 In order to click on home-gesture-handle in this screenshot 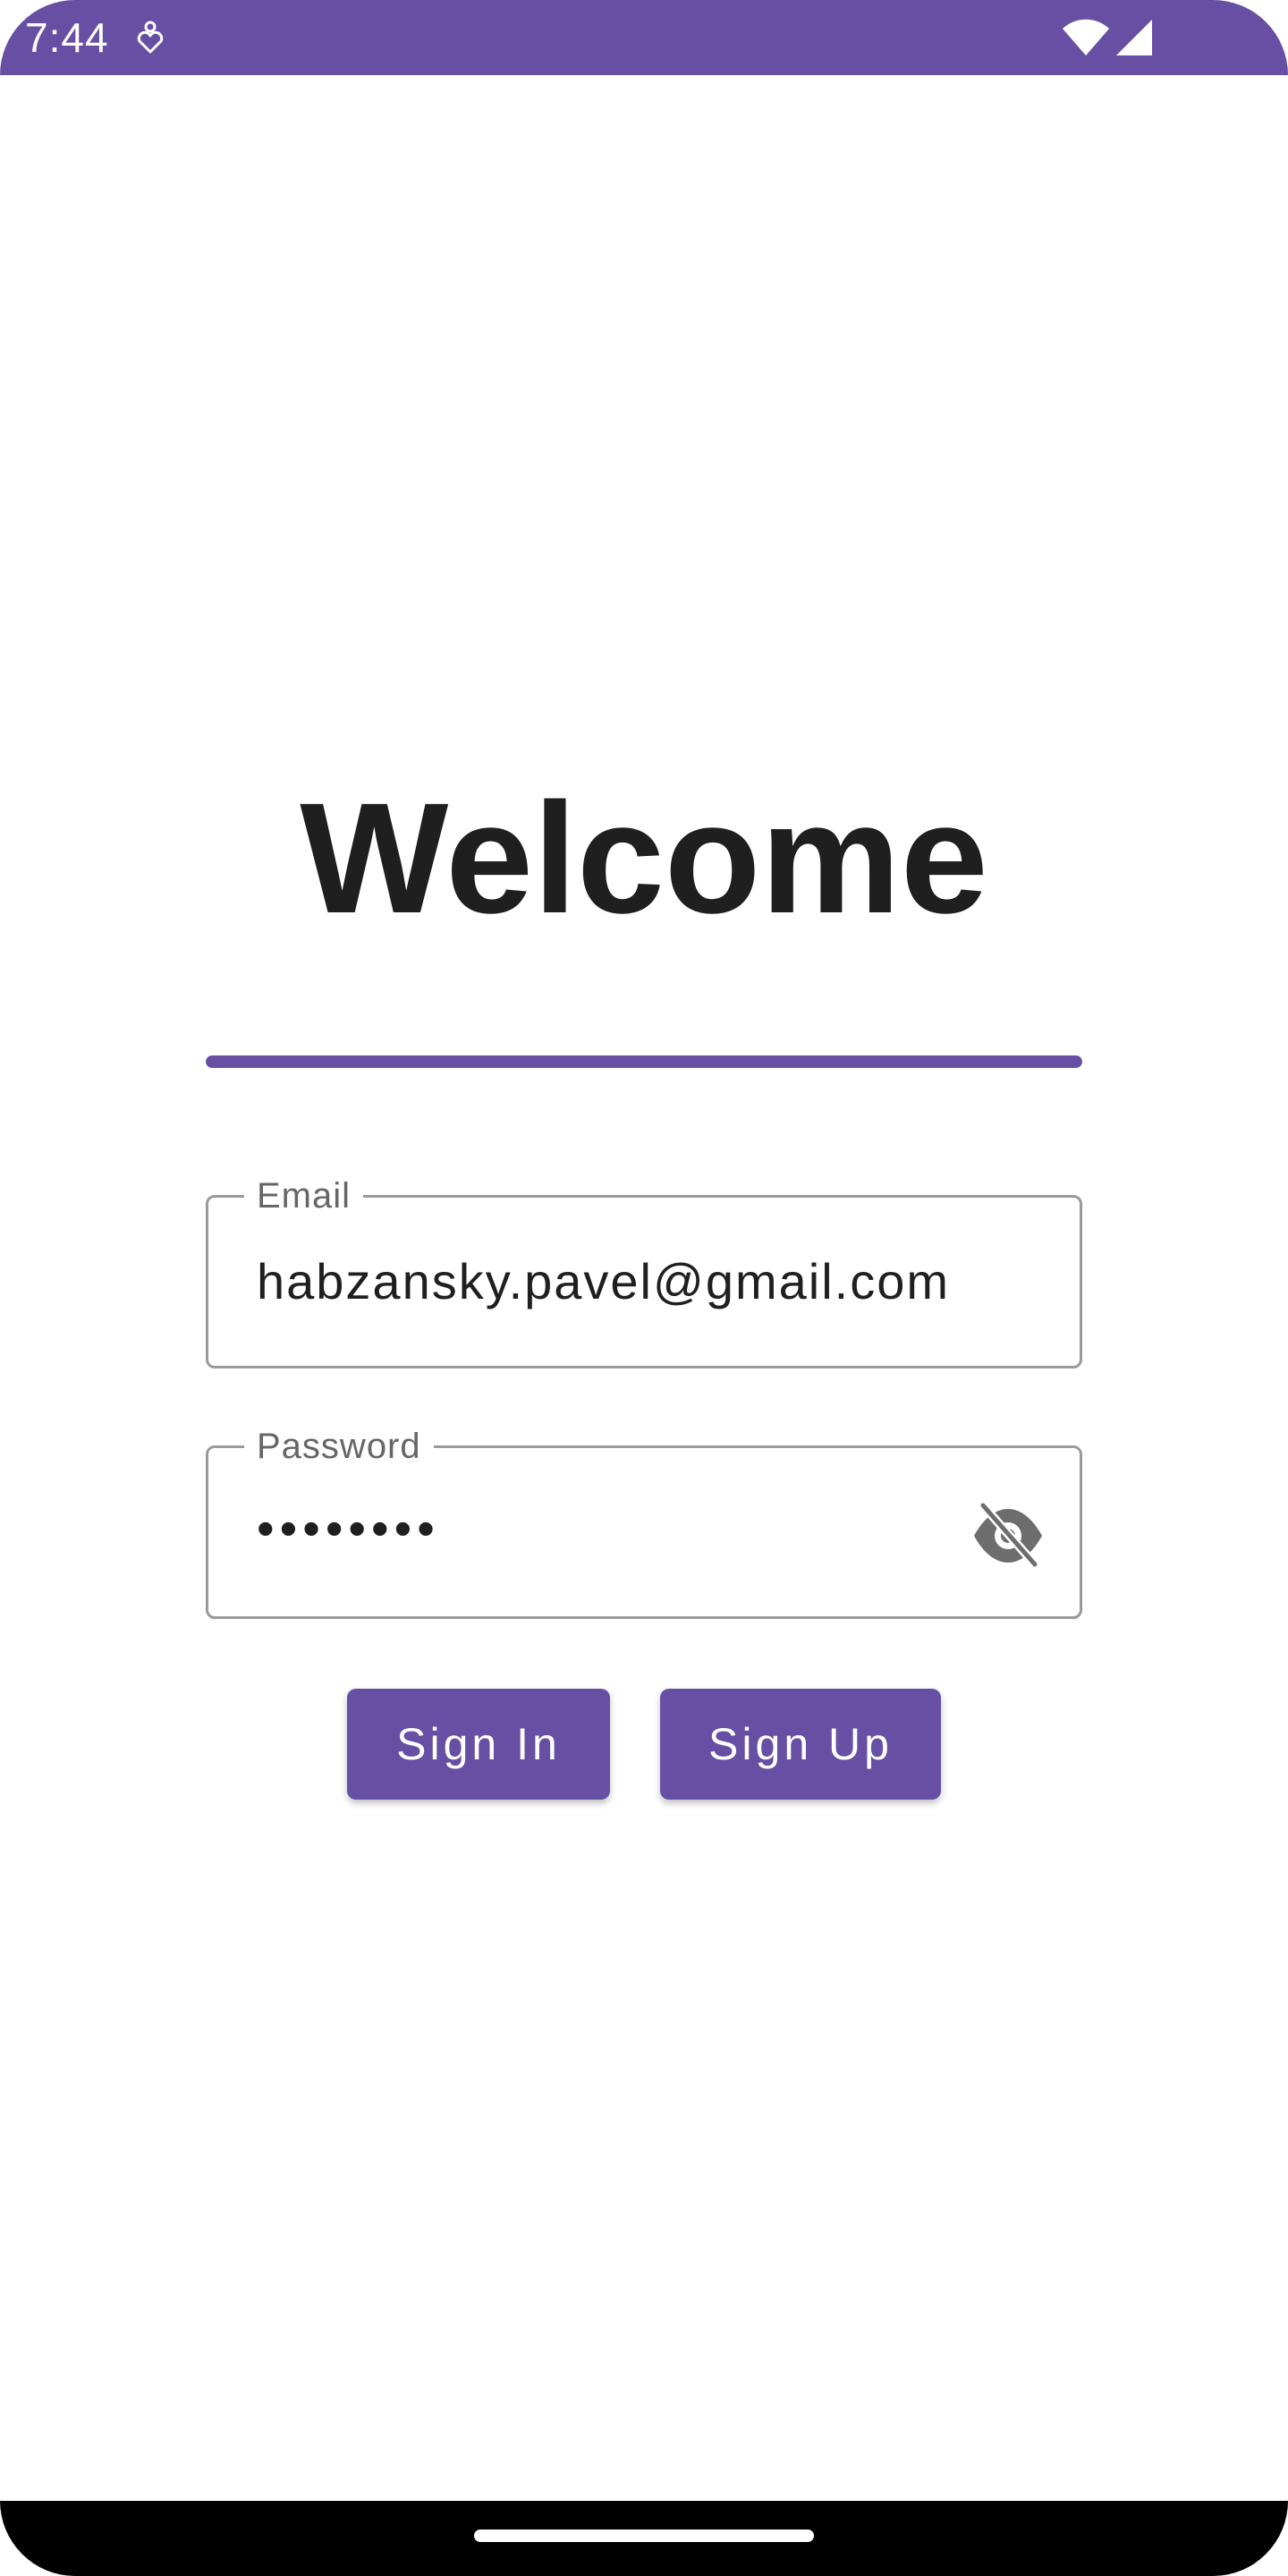, I will do `click(644, 2535)`.